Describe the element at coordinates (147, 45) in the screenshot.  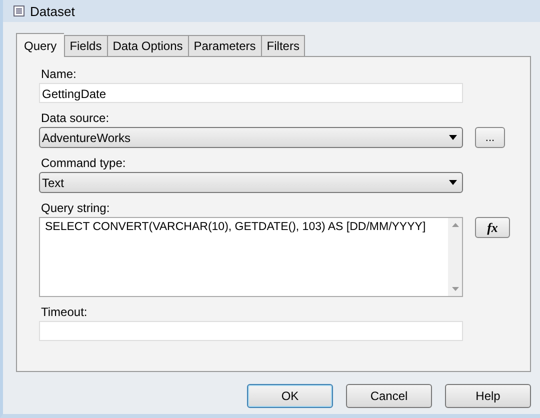
I see `tab: Data Options` at that location.